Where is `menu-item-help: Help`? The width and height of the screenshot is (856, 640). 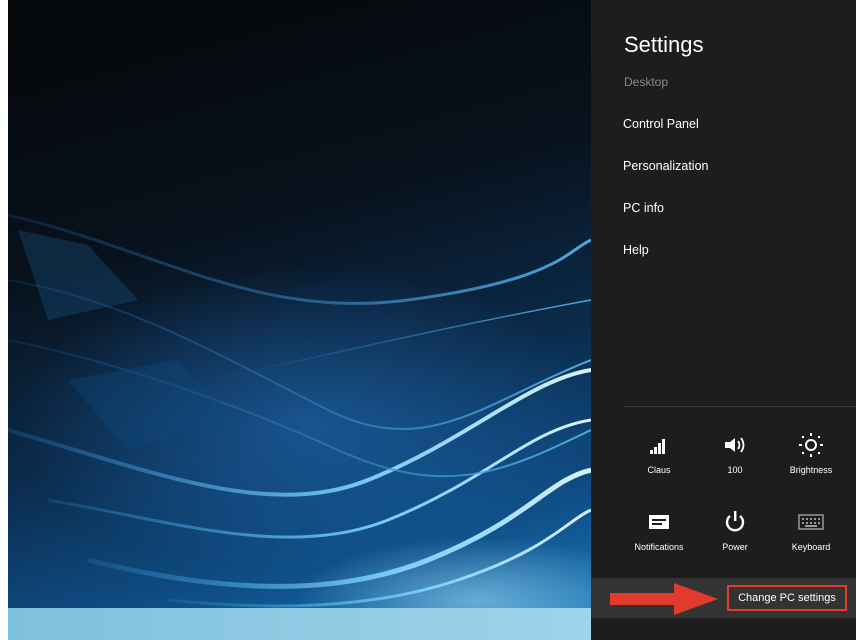
menu-item-help: Help is located at coordinates (723, 259).